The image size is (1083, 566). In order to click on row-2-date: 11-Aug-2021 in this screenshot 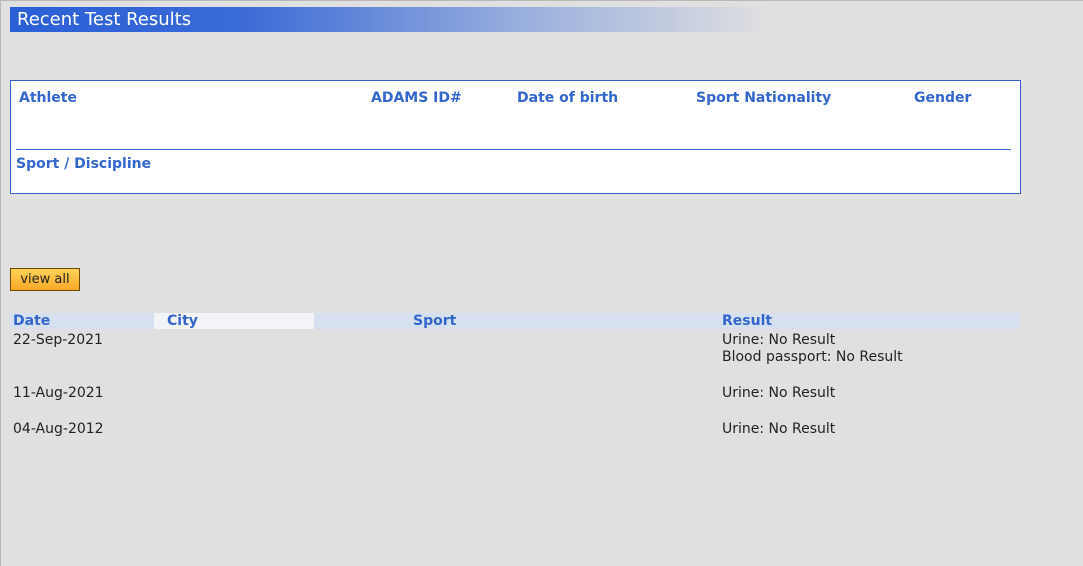, I will do `click(58, 393)`.